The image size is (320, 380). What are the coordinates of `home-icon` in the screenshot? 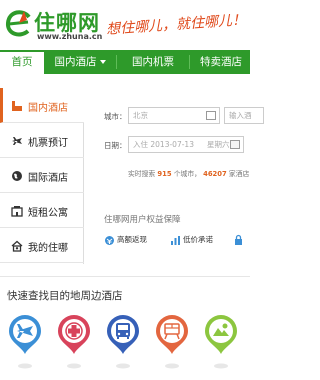 It's located at (17, 246).